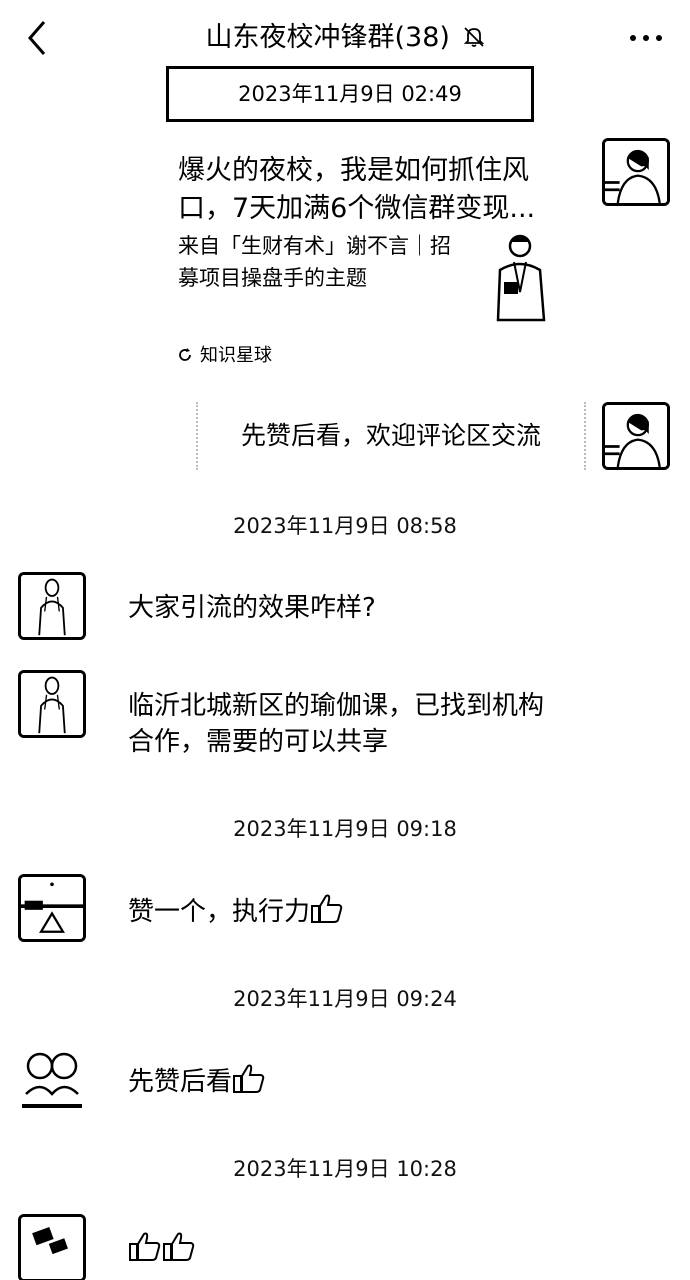 This screenshot has height=1280, width=690. What do you see at coordinates (314, 262) in the screenshot?
I see `card-description: 来自「生财有术」谢不言｜招募项目操盘手的主题` at bounding box center [314, 262].